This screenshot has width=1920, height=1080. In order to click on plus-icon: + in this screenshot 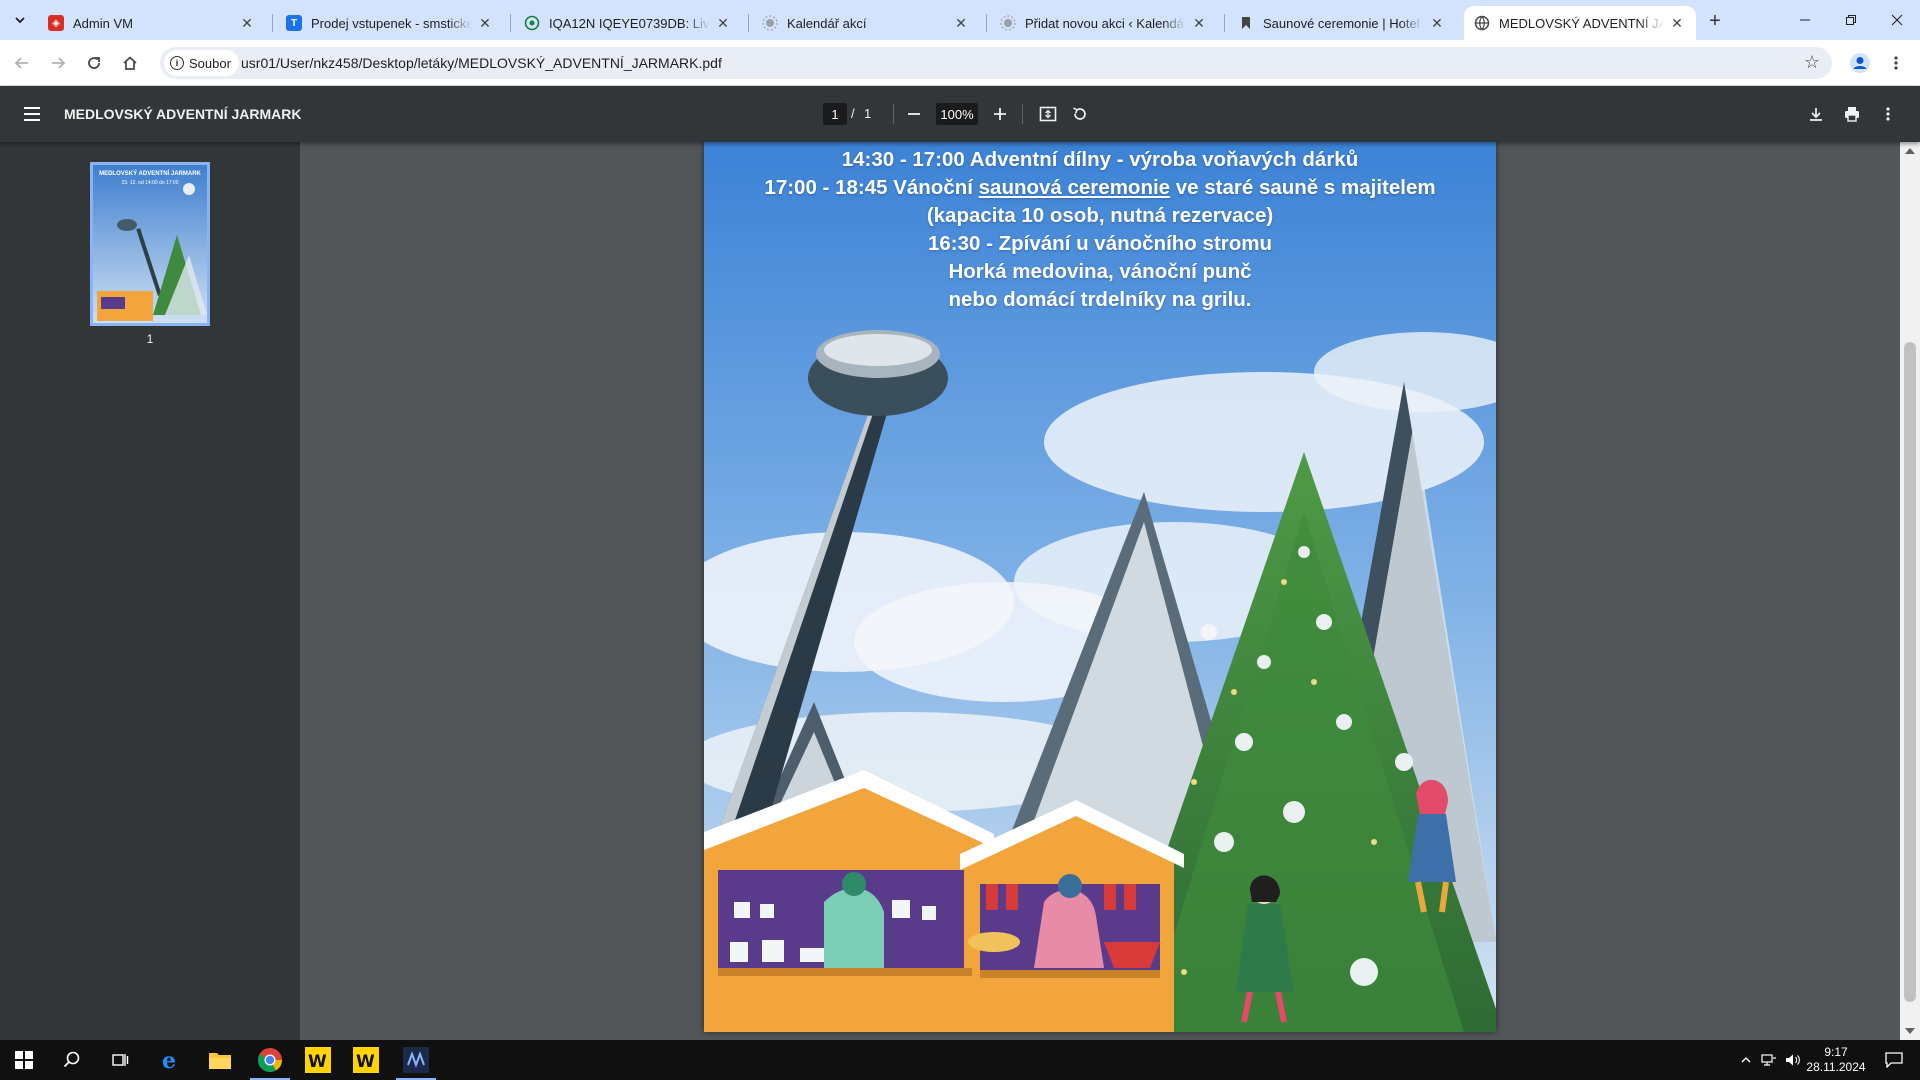, I will do `click(1715, 20)`.